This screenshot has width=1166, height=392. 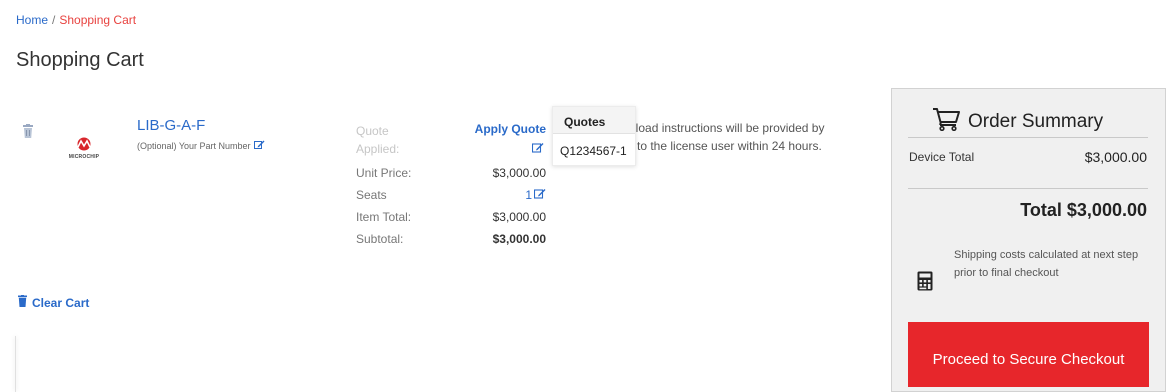 I want to click on quote-option: Q1234567-1, so click(x=593, y=151).